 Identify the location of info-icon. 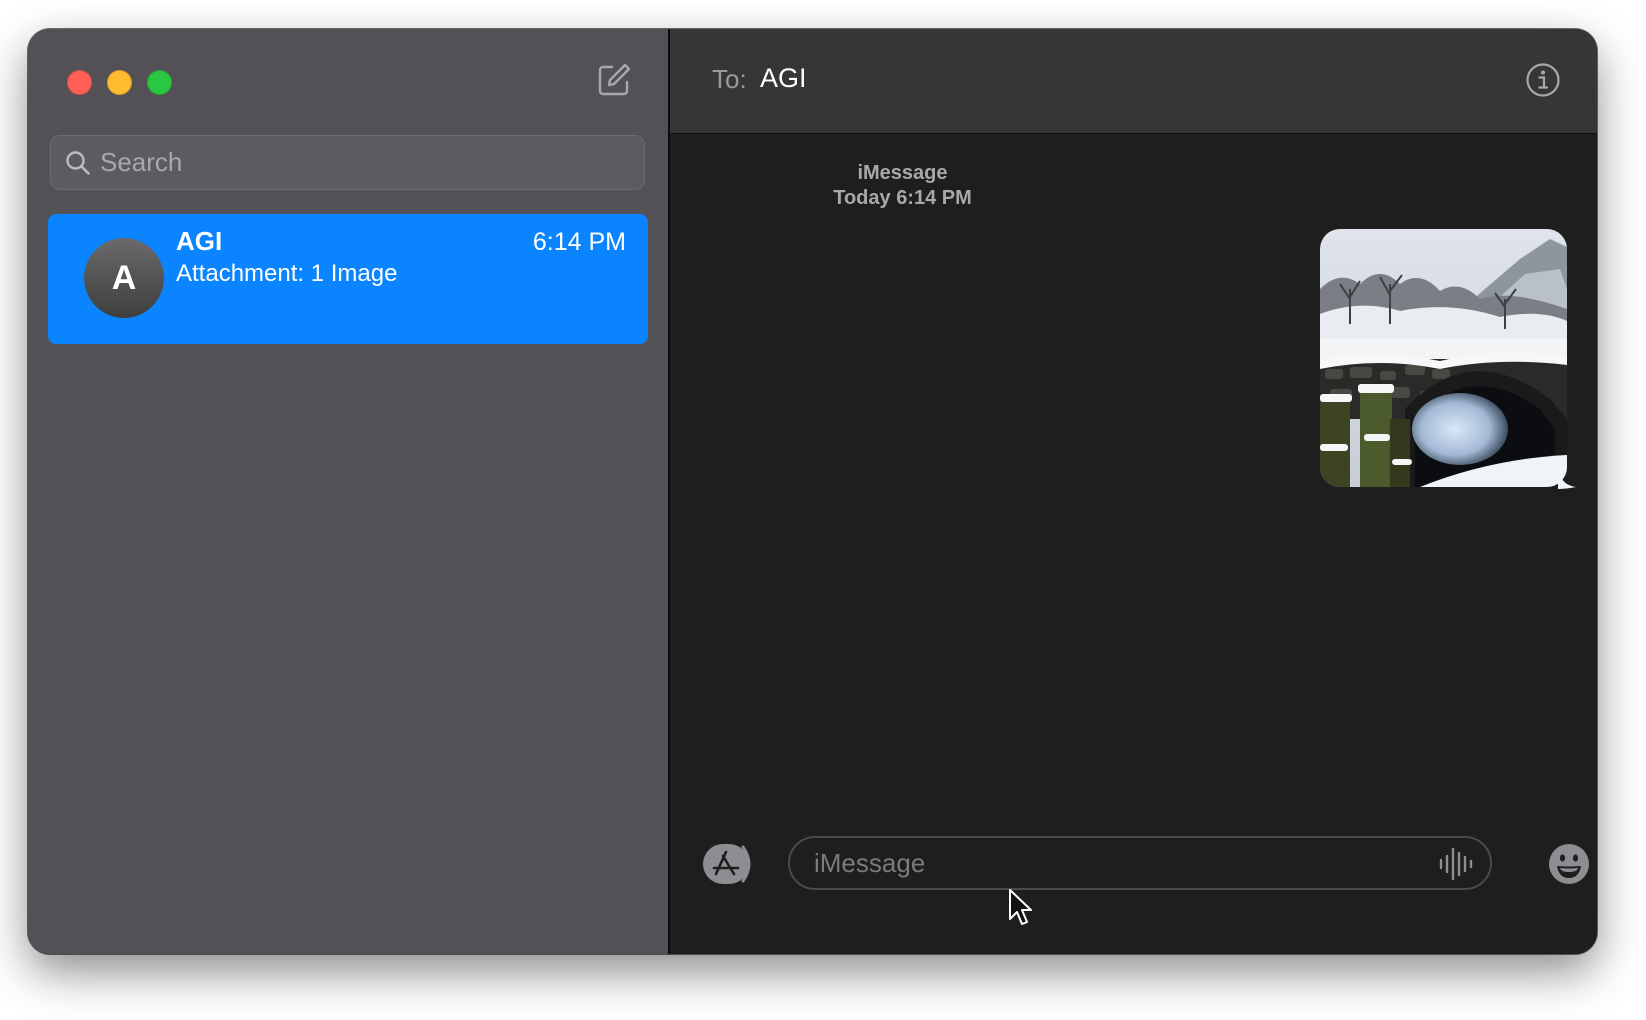
(1543, 80).